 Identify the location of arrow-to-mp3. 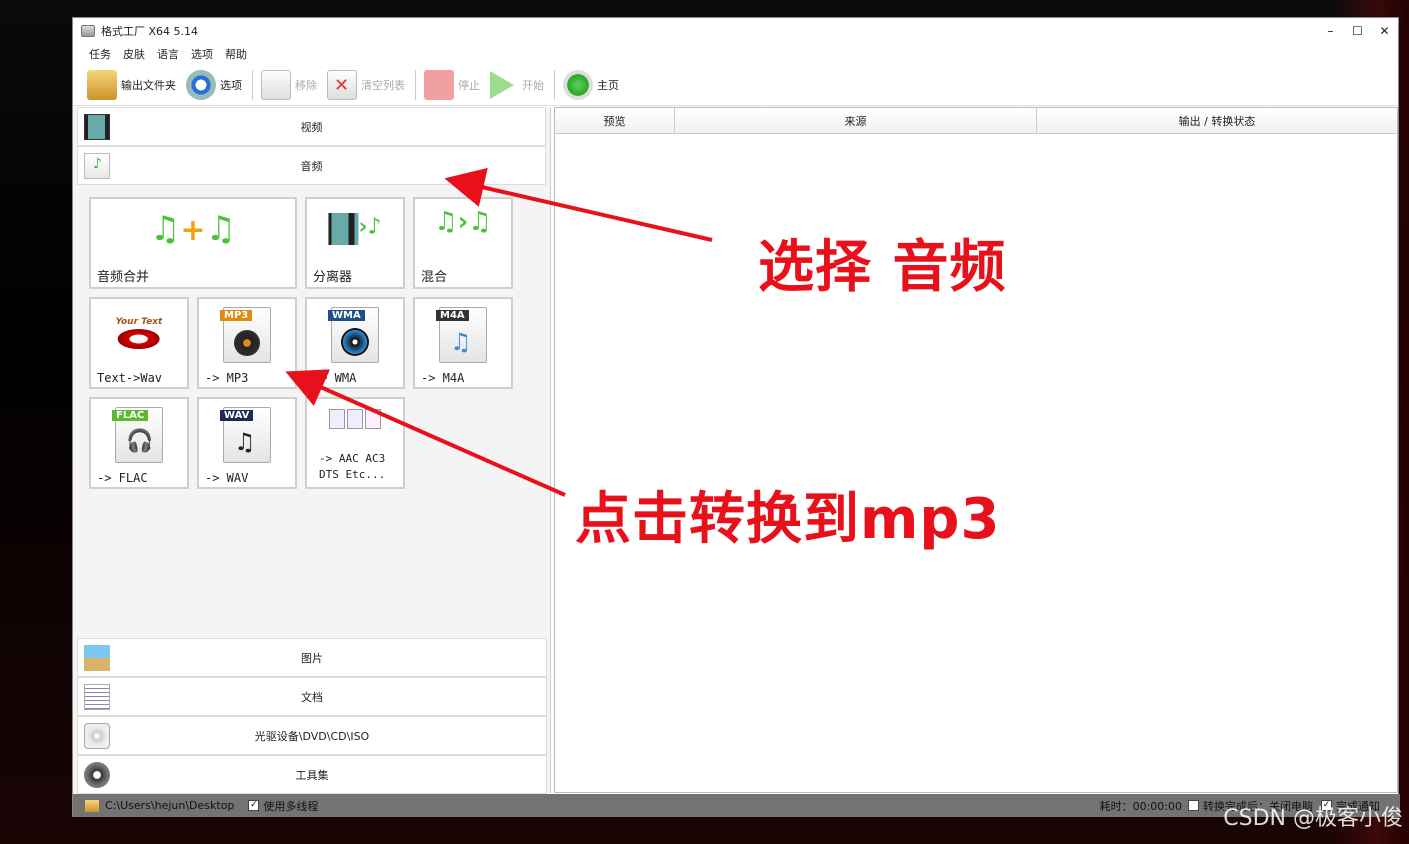
(425, 433).